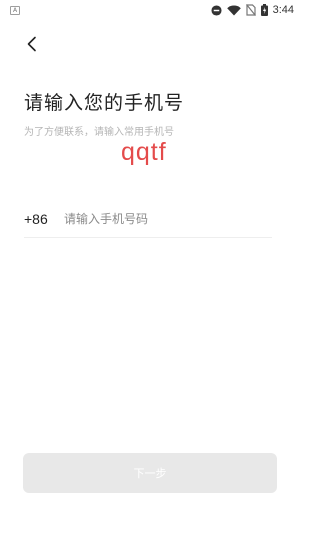 This screenshot has height=533, width=320. I want to click on watermark-text: qqtf, so click(144, 152).